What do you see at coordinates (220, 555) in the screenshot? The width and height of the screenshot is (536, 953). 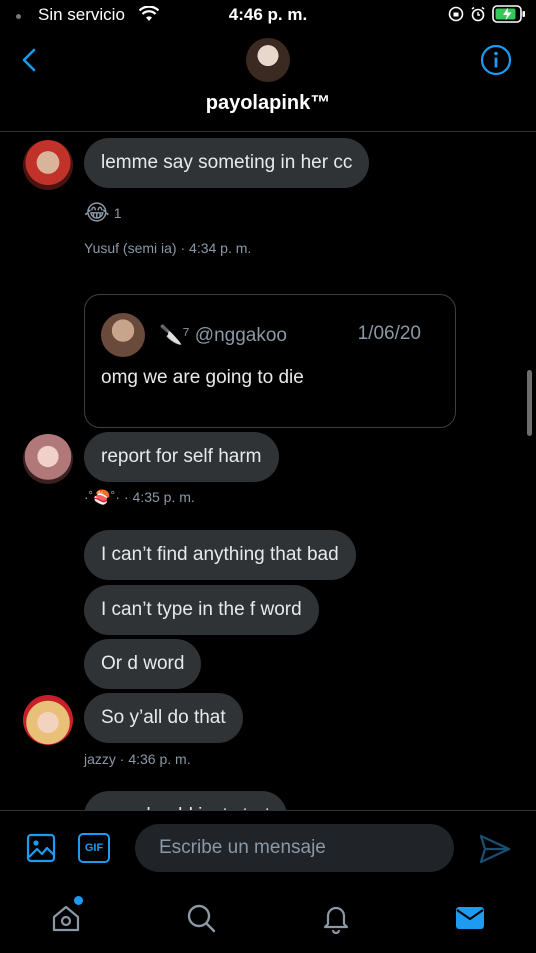 I see `message-bubble: I can’t find anything that bad` at bounding box center [220, 555].